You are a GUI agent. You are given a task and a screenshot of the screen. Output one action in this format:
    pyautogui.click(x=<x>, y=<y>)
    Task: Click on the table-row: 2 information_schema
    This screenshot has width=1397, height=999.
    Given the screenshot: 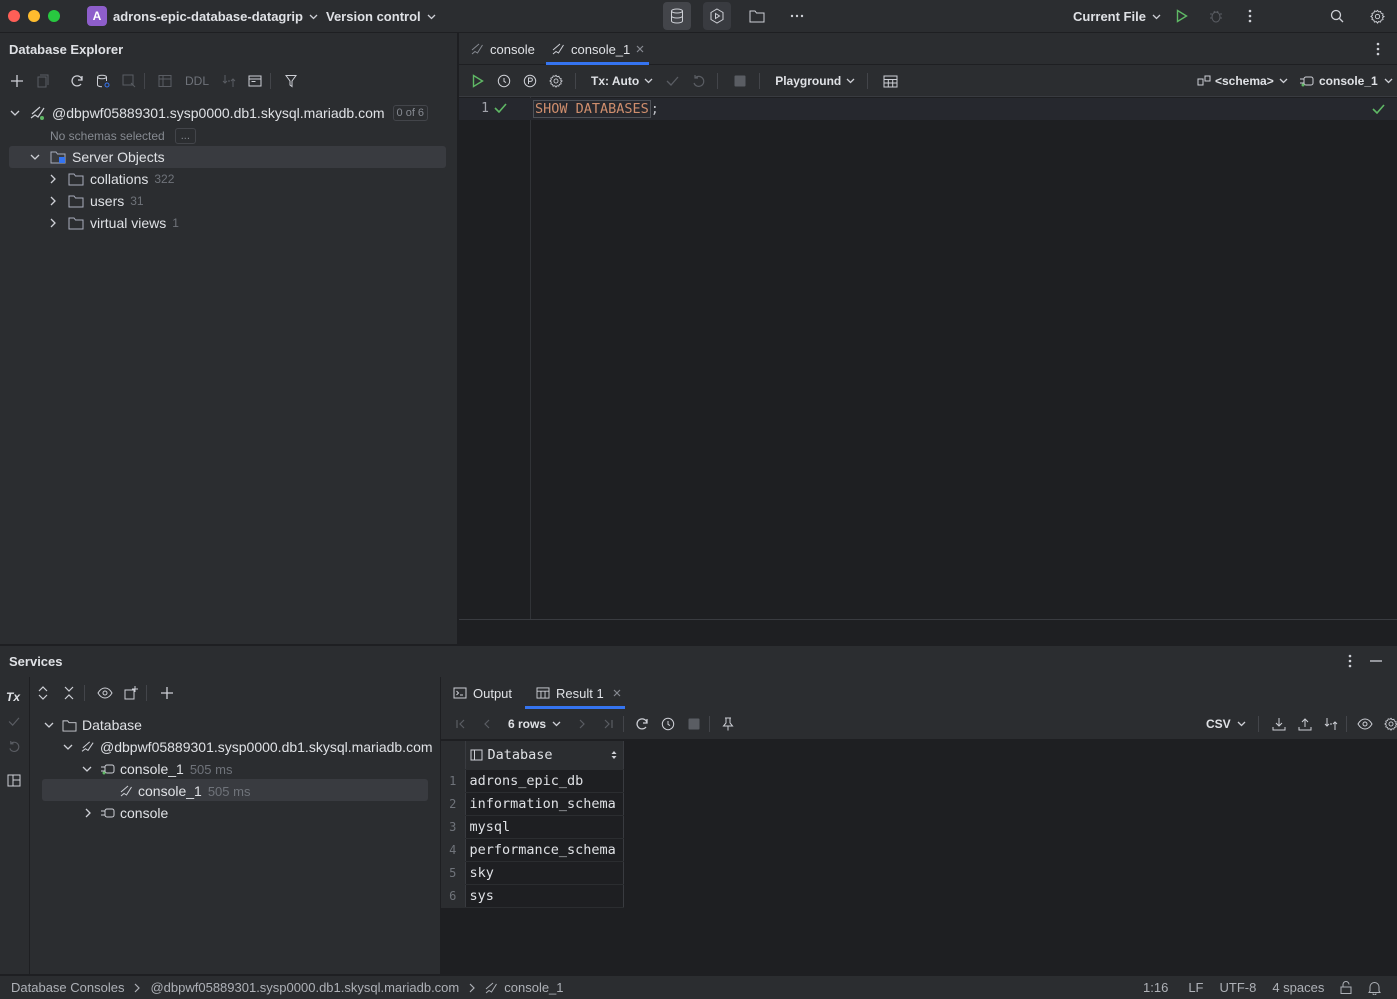 What is the action you would take?
    pyautogui.click(x=532, y=804)
    